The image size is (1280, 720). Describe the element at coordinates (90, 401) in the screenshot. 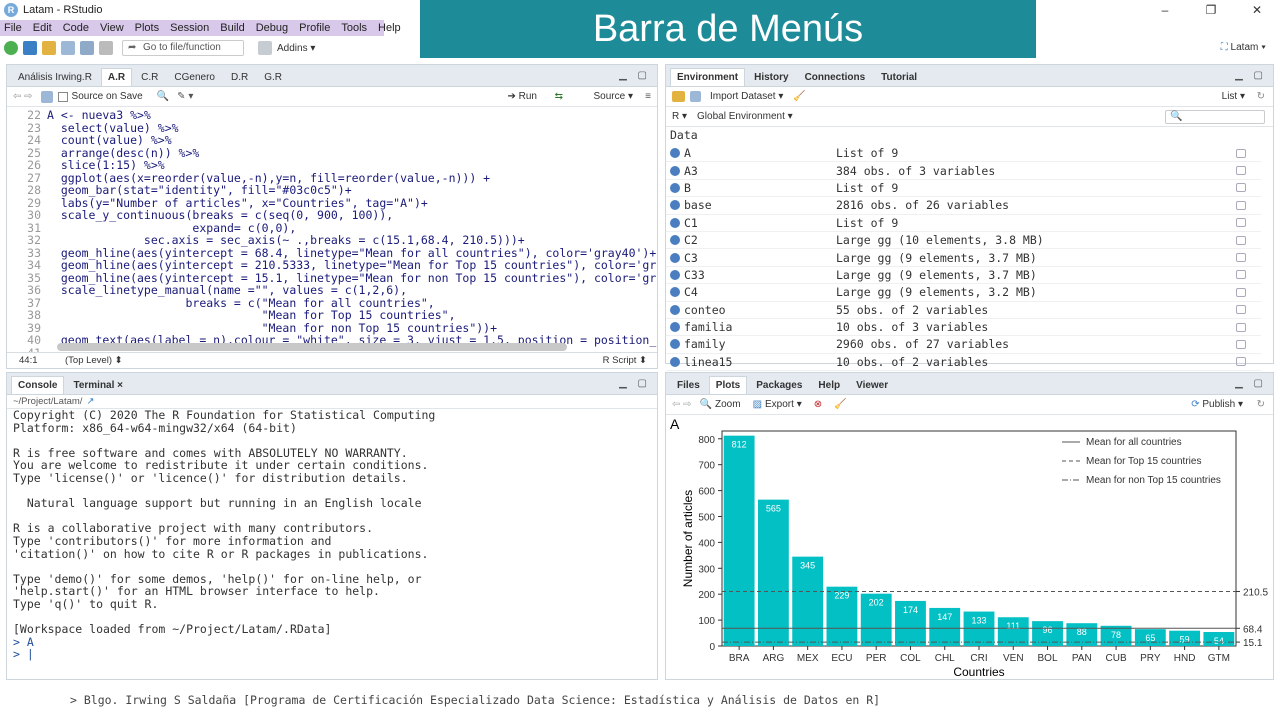

I see `goto-dir-icon: ↗` at that location.